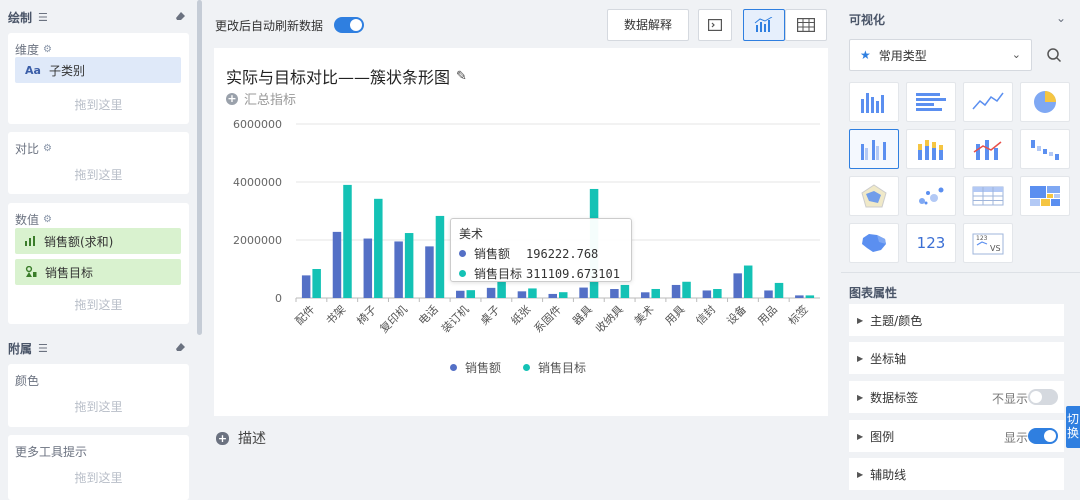 The height and width of the screenshot is (500, 1080). What do you see at coordinates (956, 436) in the screenshot?
I see `prop-legend: ▶ 图例 显示` at bounding box center [956, 436].